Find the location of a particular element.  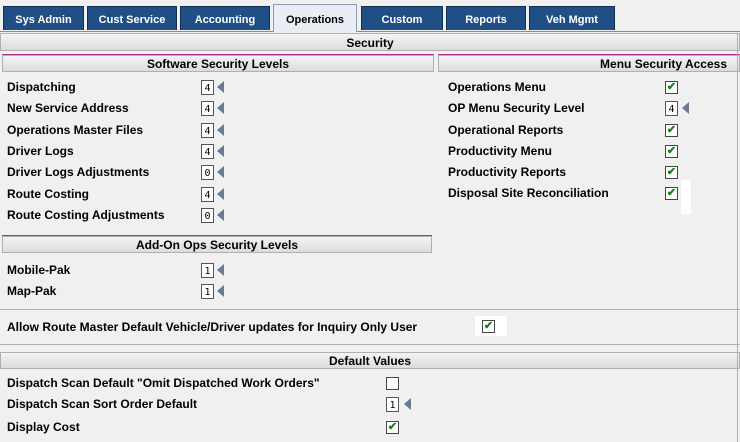

tab-custom: Custom is located at coordinates (402, 18).